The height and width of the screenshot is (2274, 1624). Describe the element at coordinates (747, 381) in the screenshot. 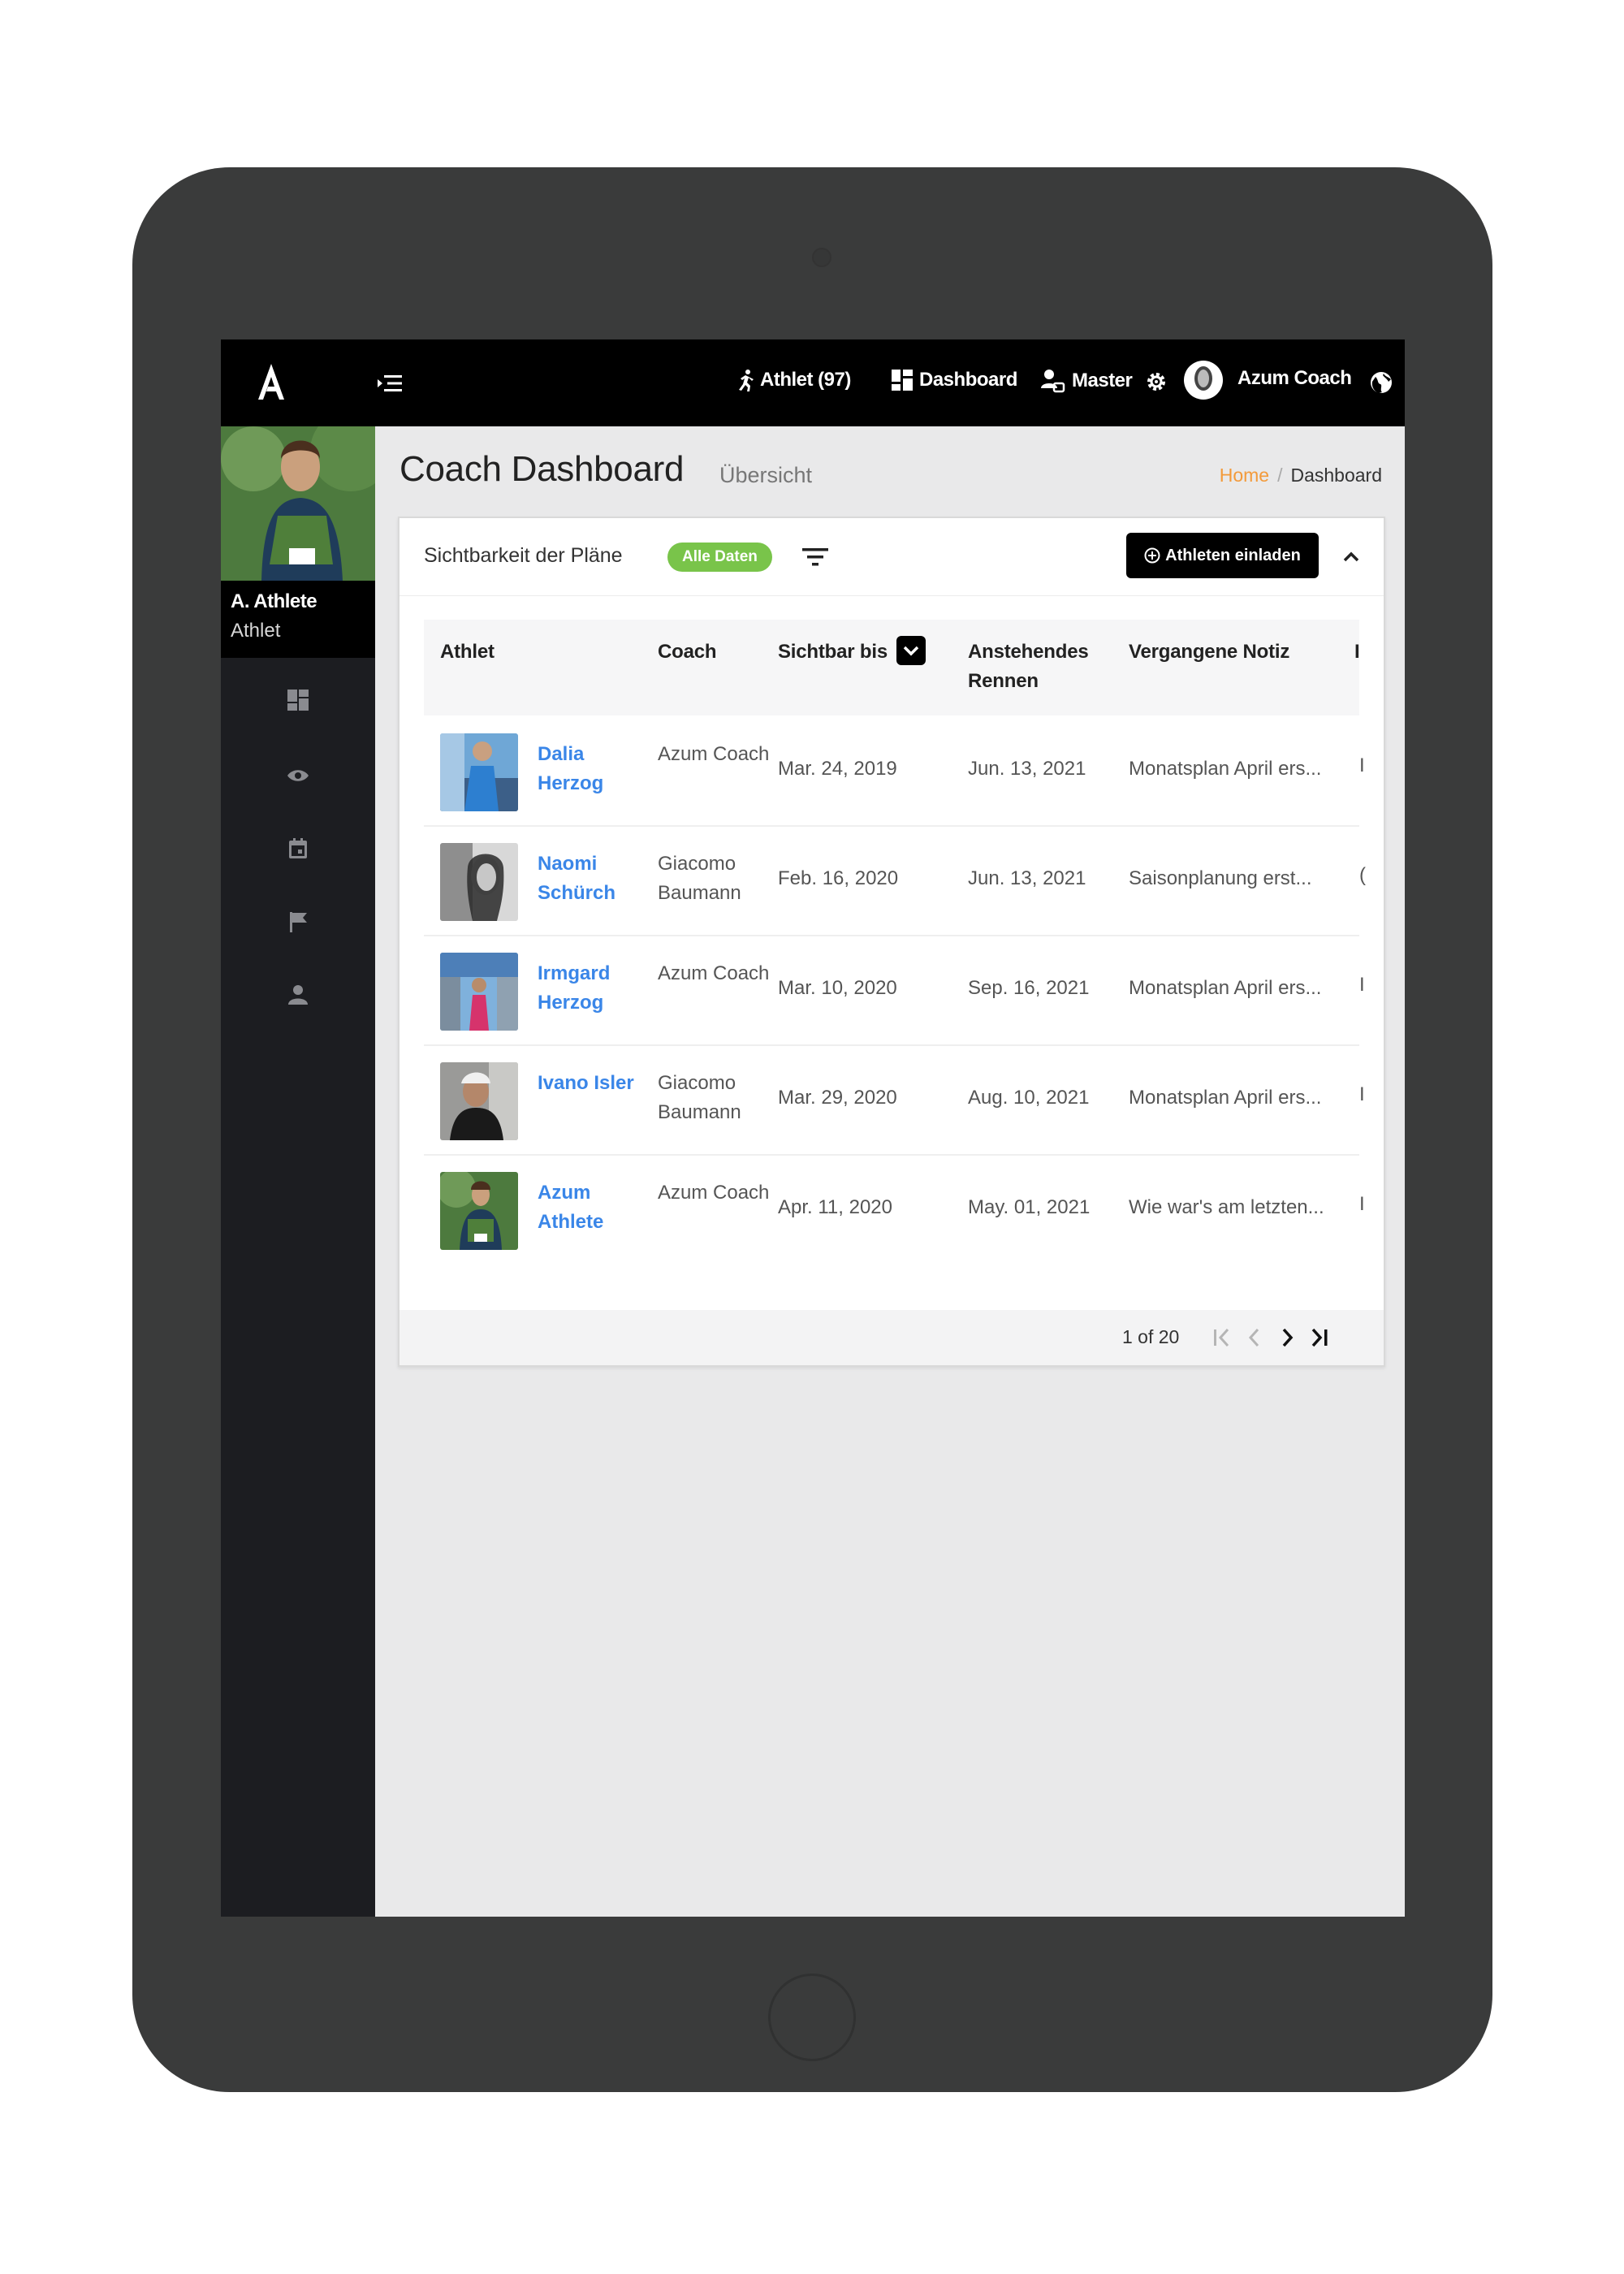

I see `runner-icon` at that location.